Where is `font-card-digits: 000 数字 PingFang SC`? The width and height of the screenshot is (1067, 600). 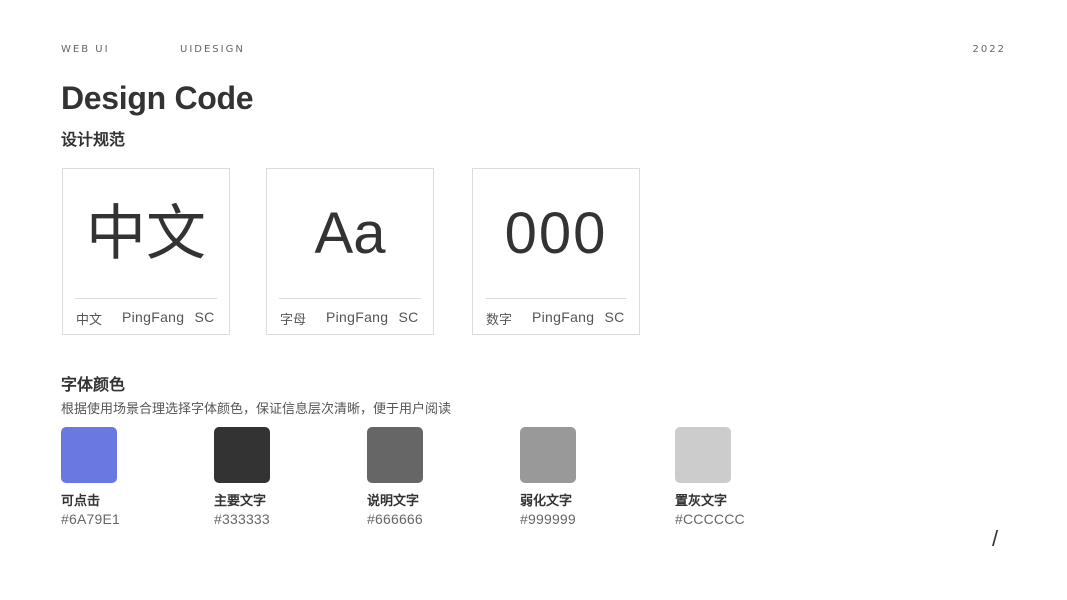
font-card-digits: 000 数字 PingFang SC is located at coordinates (556, 251).